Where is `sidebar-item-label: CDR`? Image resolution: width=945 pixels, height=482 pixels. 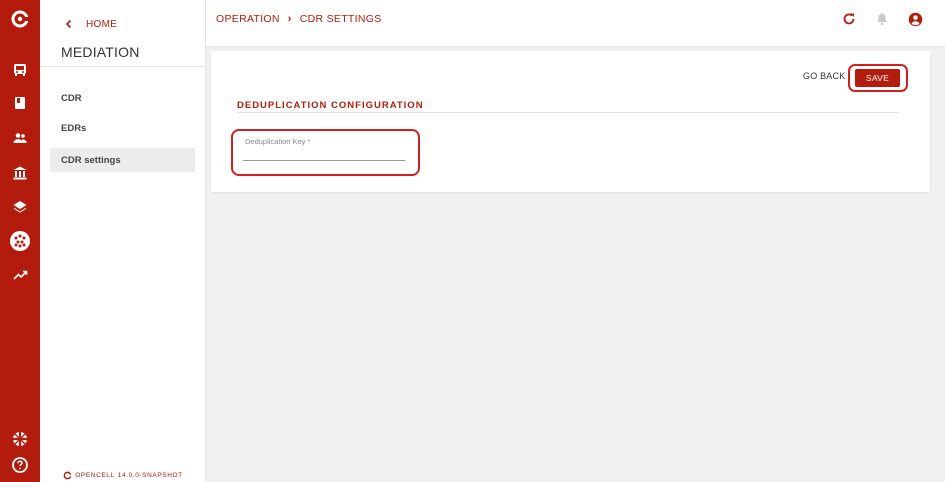 sidebar-item-label: CDR is located at coordinates (71, 98).